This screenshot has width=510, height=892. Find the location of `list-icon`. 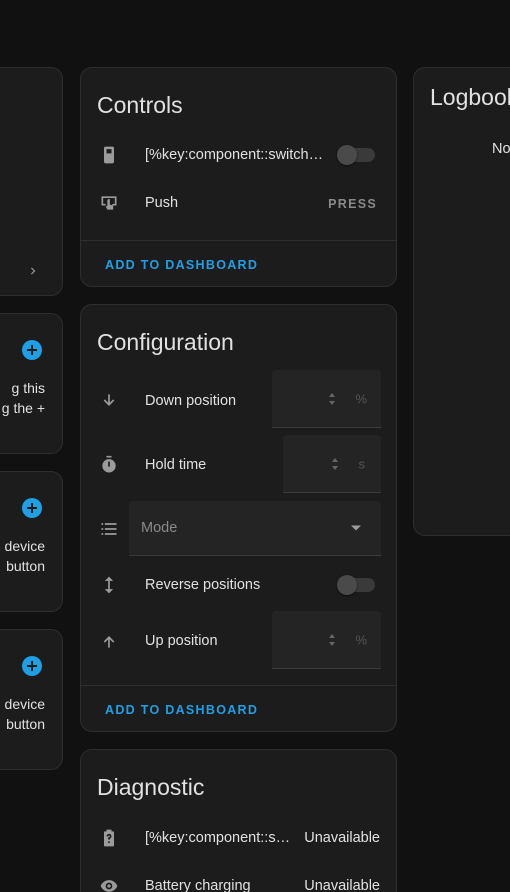

list-icon is located at coordinates (109, 529).